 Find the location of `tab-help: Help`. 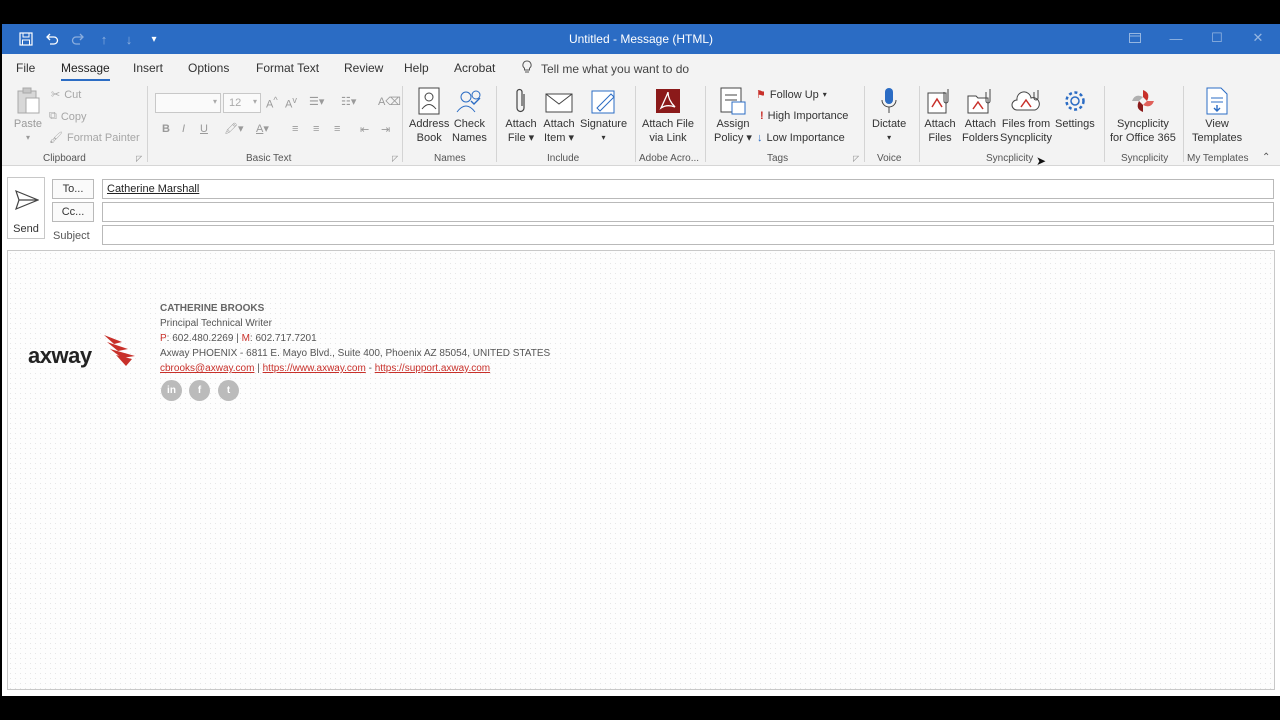

tab-help: Help is located at coordinates (416, 68).